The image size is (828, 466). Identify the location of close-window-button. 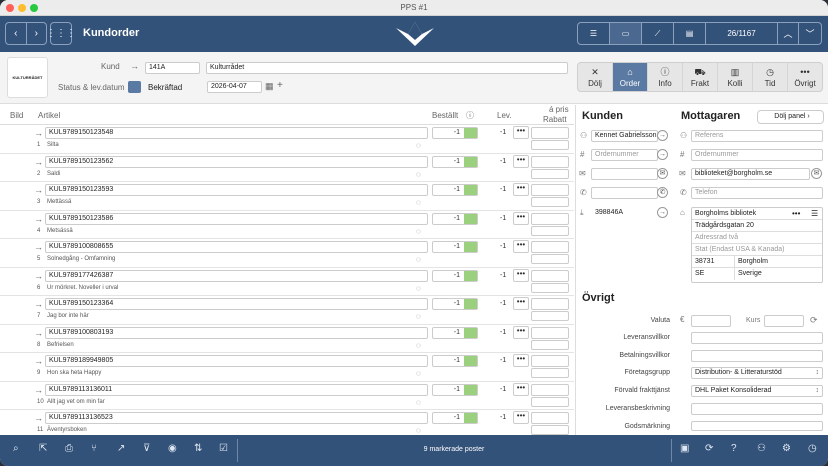
(10, 8).